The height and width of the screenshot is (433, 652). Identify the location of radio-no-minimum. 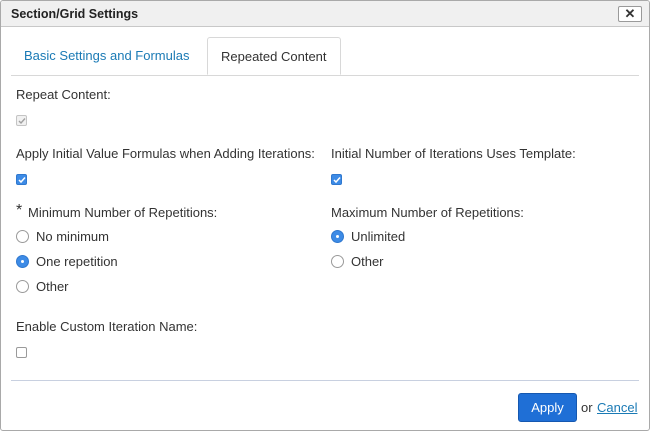
(22, 236).